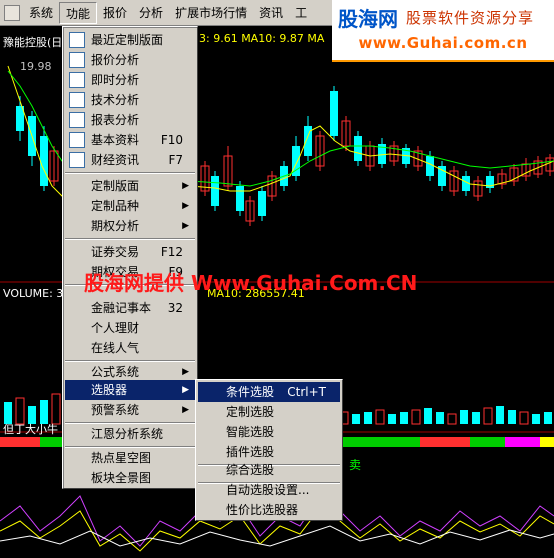 Image resolution: width=554 pixels, height=558 pixels. Describe the element at coordinates (130, 434) in the screenshot. I see `menu-item-gann-analysis: 江恩分析系统` at that location.